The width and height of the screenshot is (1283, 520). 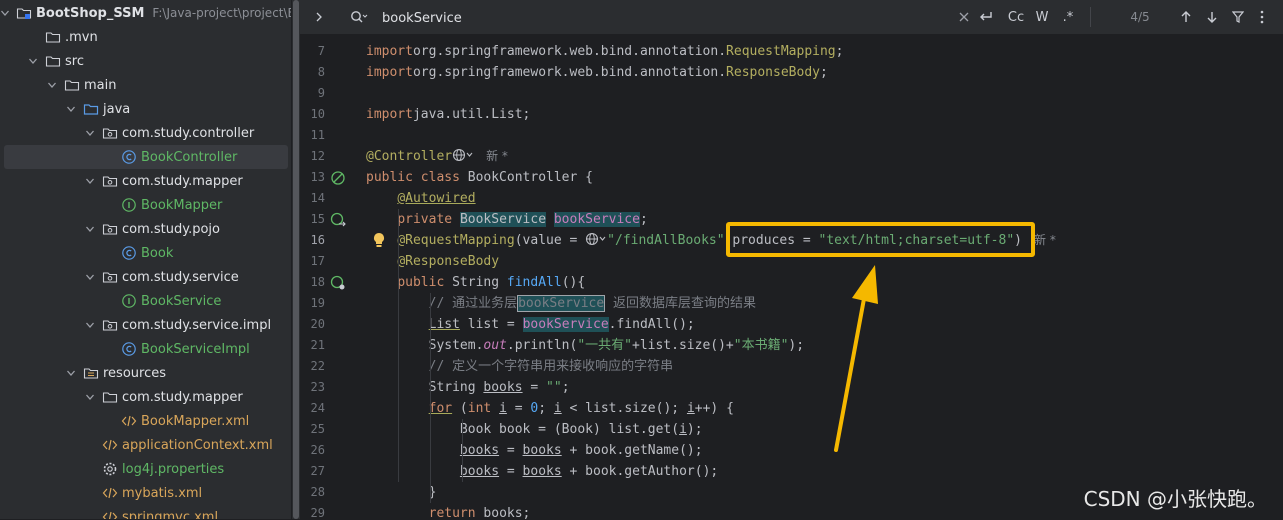 I want to click on code-line: private BookService bookService;, so click(x=507, y=219).